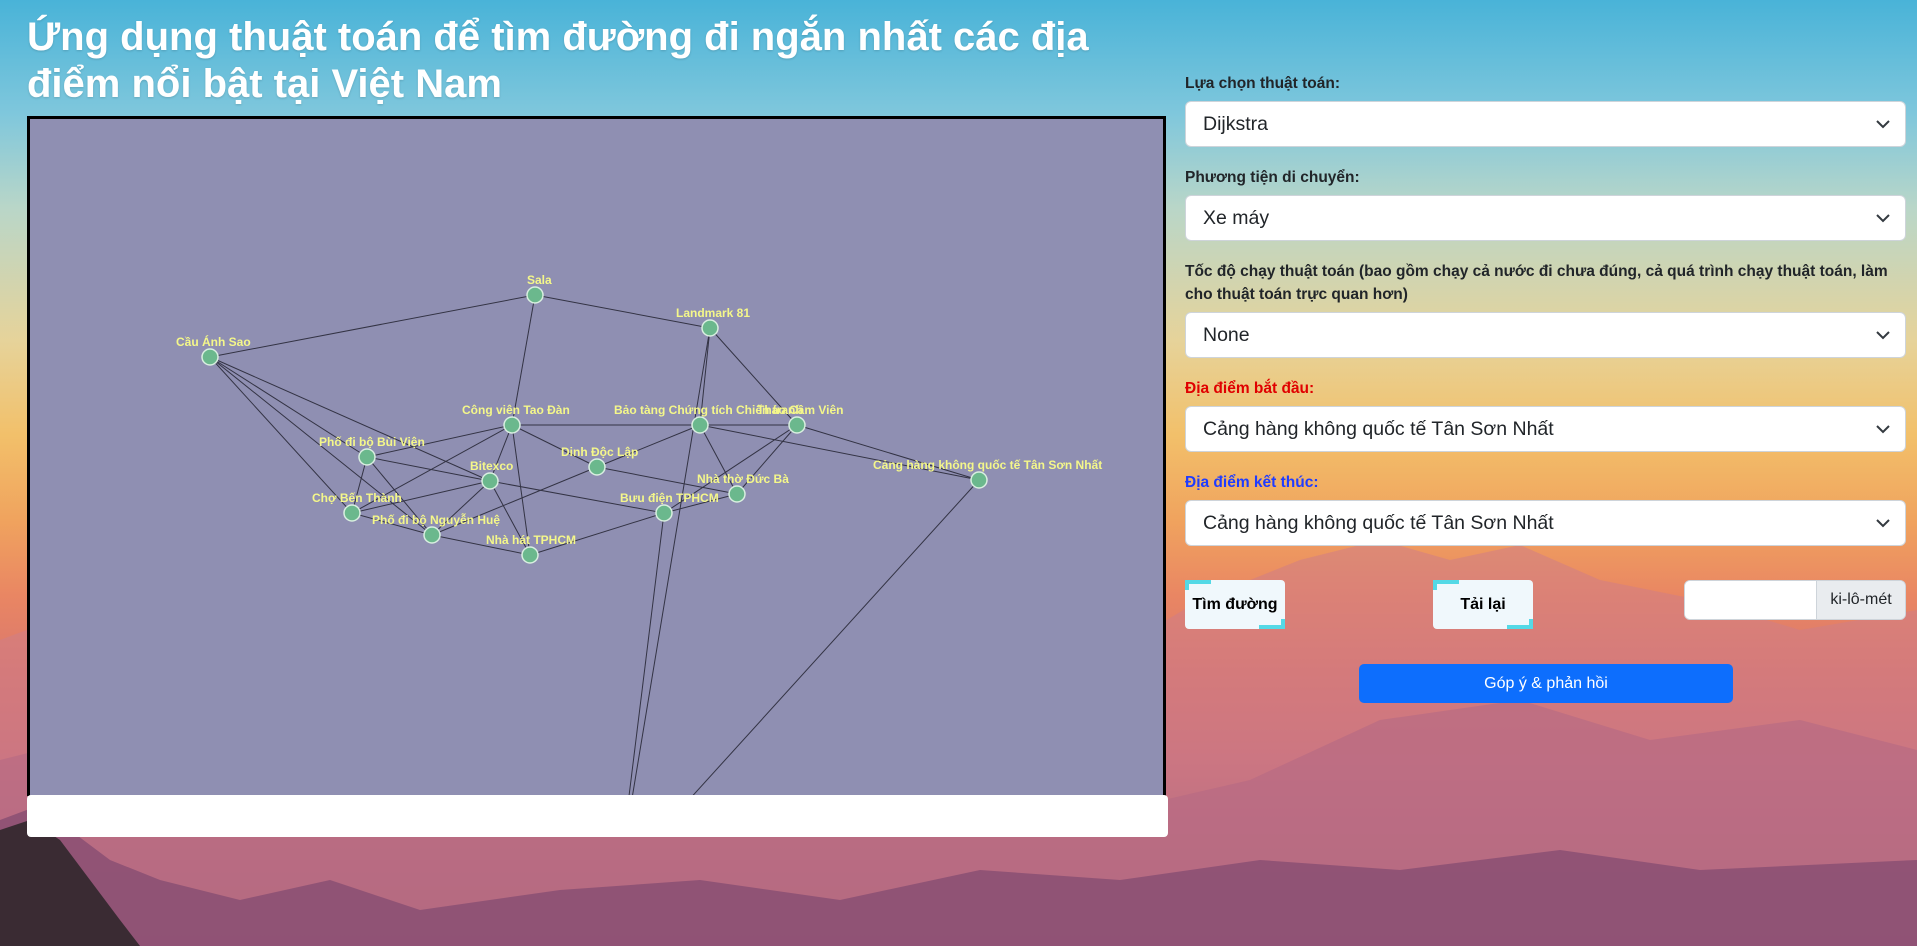 This screenshot has width=1917, height=946. I want to click on graph-node-label: Bưu điện TPHCM, so click(669, 498).